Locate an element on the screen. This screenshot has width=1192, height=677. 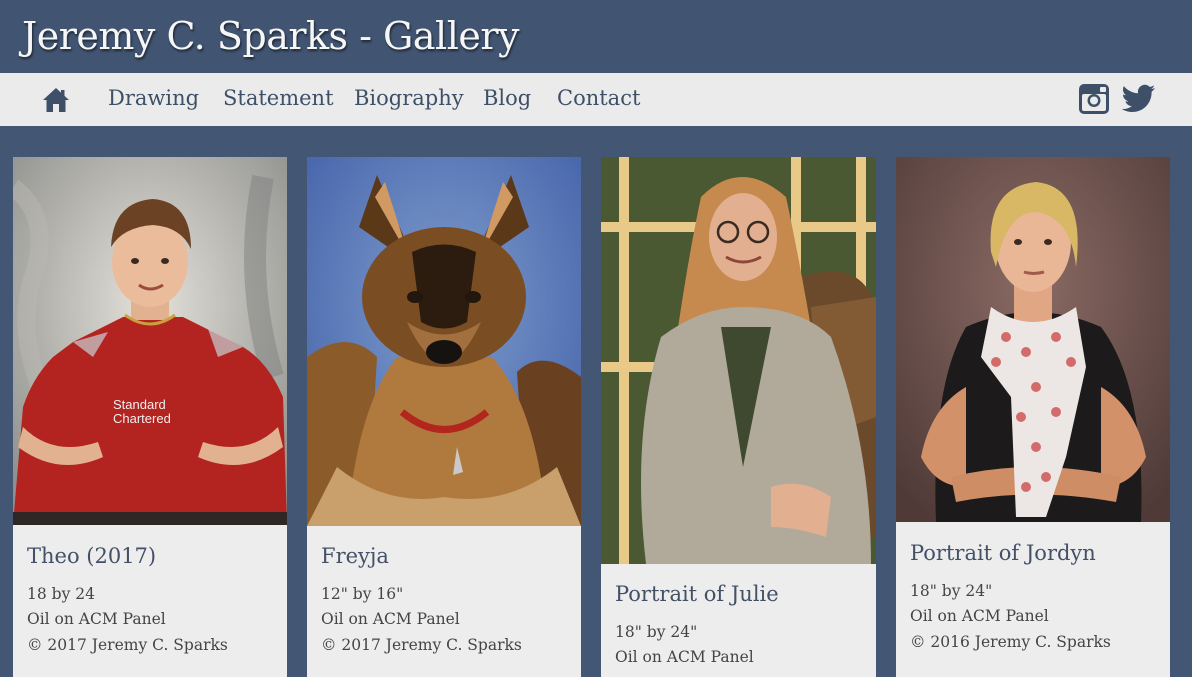
main-nav: Drawing Statement Biography Blog Contact is located at coordinates (596, 99).